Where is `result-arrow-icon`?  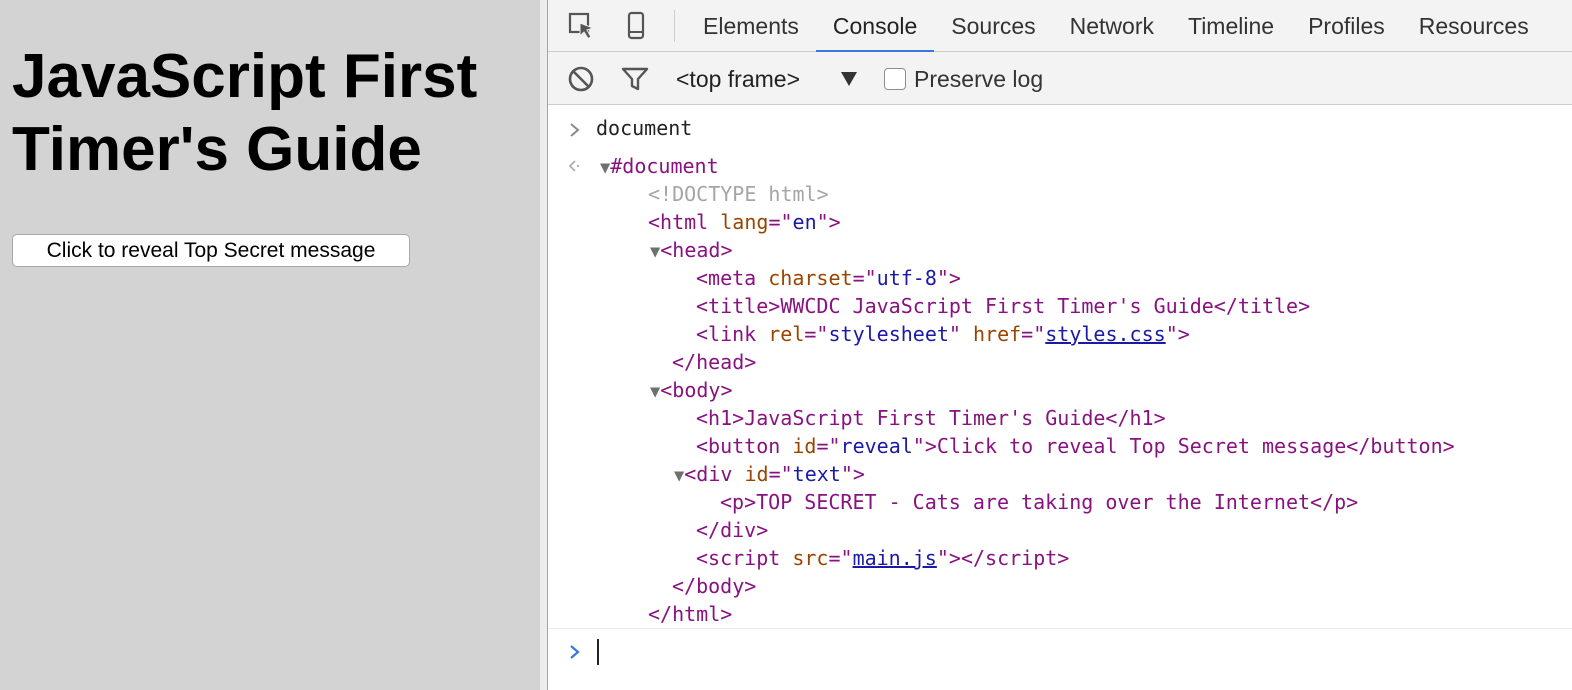
result-arrow-icon is located at coordinates (574, 166).